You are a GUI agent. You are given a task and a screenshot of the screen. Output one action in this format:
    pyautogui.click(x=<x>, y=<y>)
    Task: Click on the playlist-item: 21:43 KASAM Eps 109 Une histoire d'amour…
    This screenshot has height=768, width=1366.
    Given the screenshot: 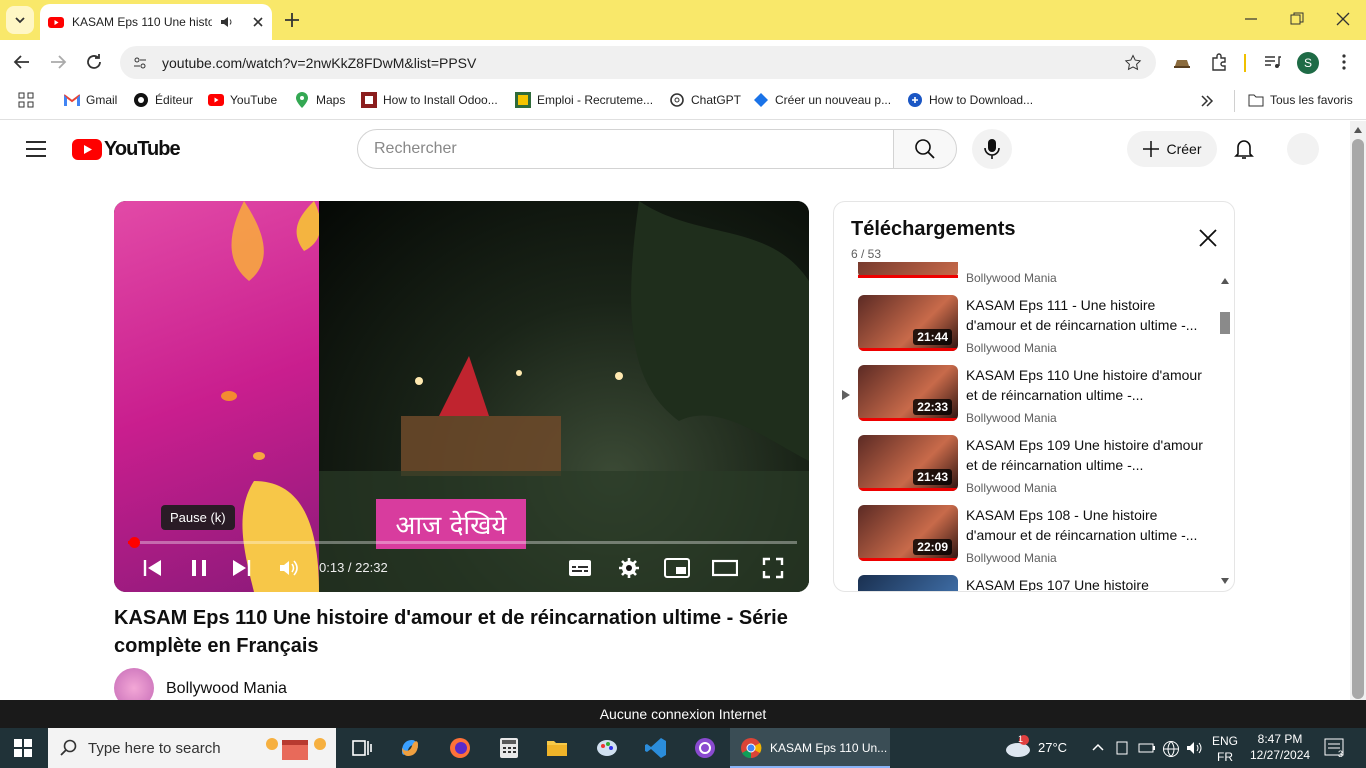 What is the action you would take?
    pyautogui.click(x=1038, y=470)
    